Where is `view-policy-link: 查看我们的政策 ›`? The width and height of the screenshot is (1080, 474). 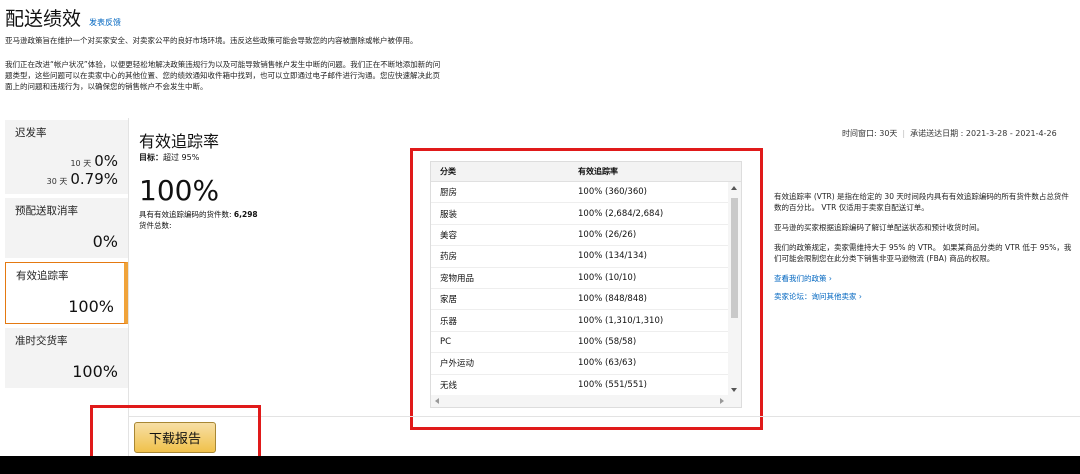
view-policy-link: 查看我们的政策 › is located at coordinates (924, 278).